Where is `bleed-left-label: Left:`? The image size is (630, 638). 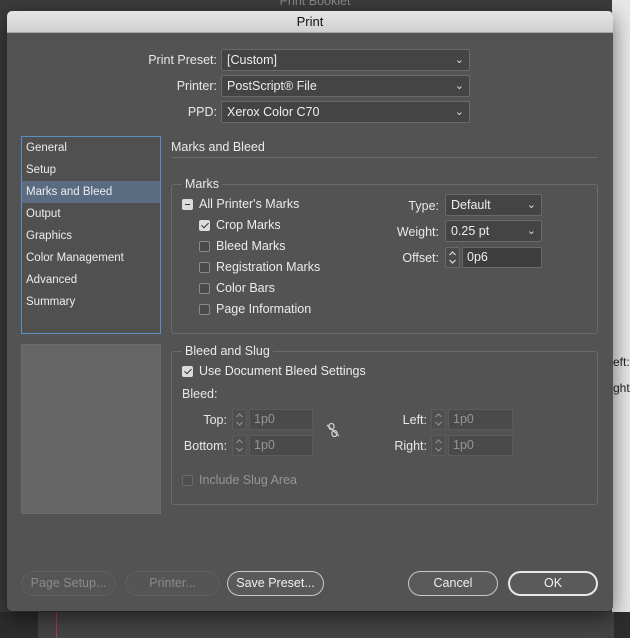
bleed-left-label: Left: is located at coordinates (414, 420).